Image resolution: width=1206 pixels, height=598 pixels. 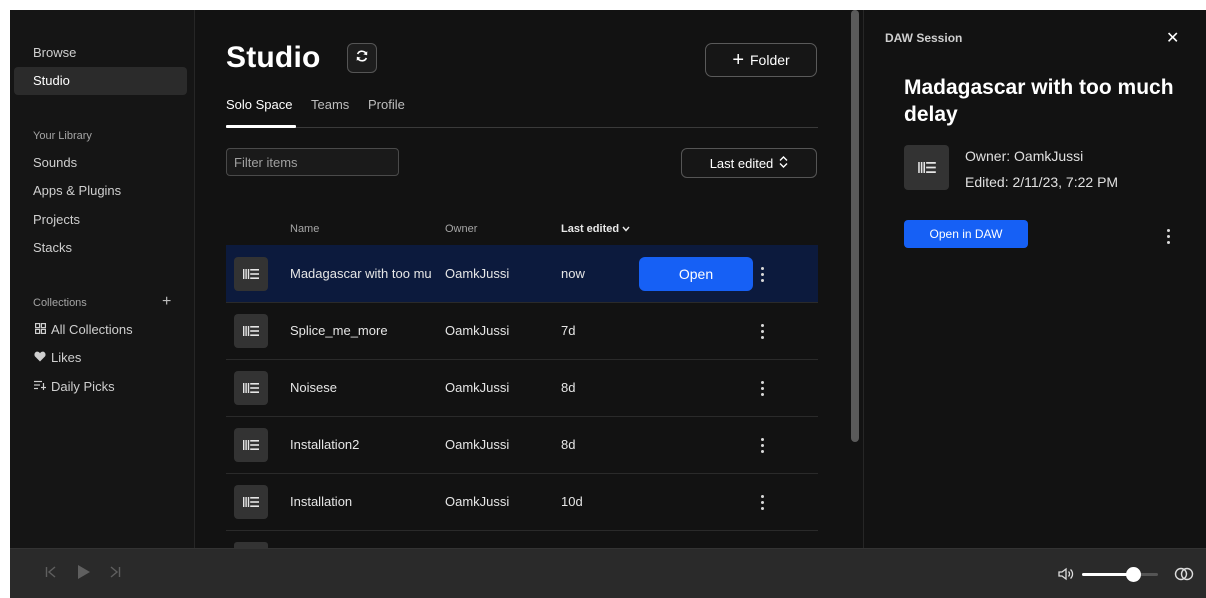 What do you see at coordinates (115, 574) in the screenshot?
I see `next-icon` at bounding box center [115, 574].